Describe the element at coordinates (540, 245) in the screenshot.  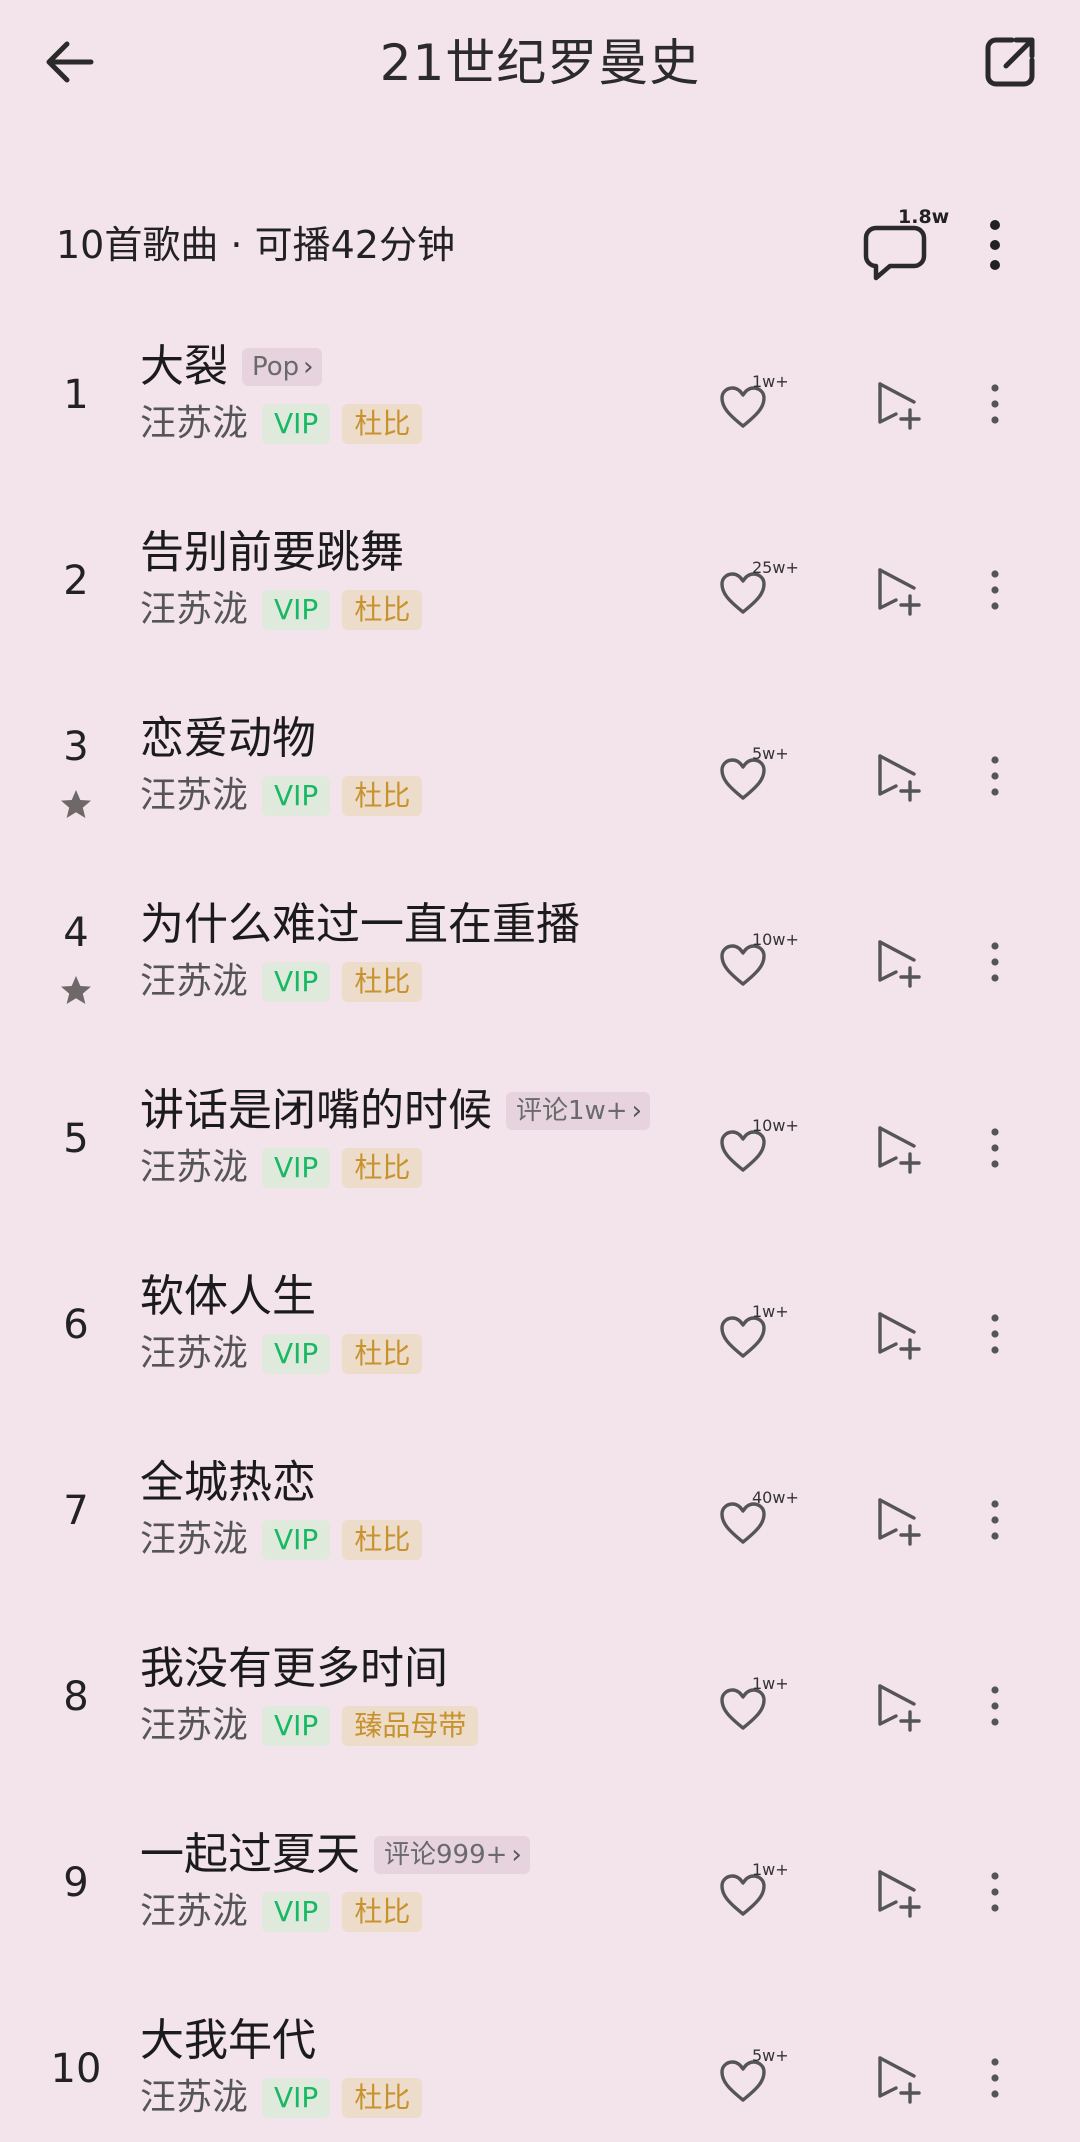
I see `playlist-summary: 10首歌曲 · 可播42分钟 1.8w` at that location.